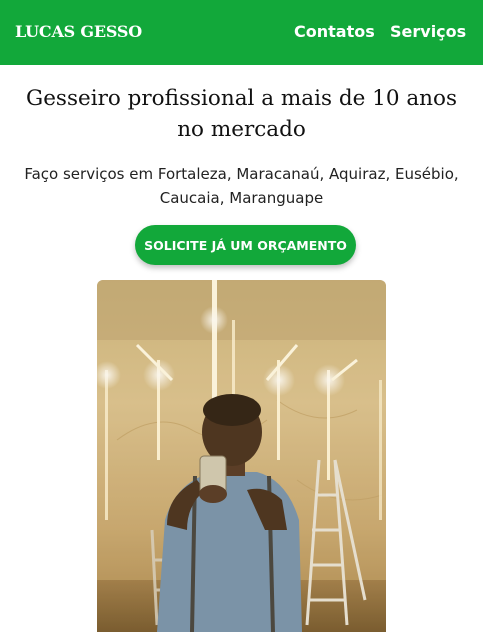 The height and width of the screenshot is (632, 483). What do you see at coordinates (428, 31) in the screenshot?
I see `nav-link-servicos: Serviços` at bounding box center [428, 31].